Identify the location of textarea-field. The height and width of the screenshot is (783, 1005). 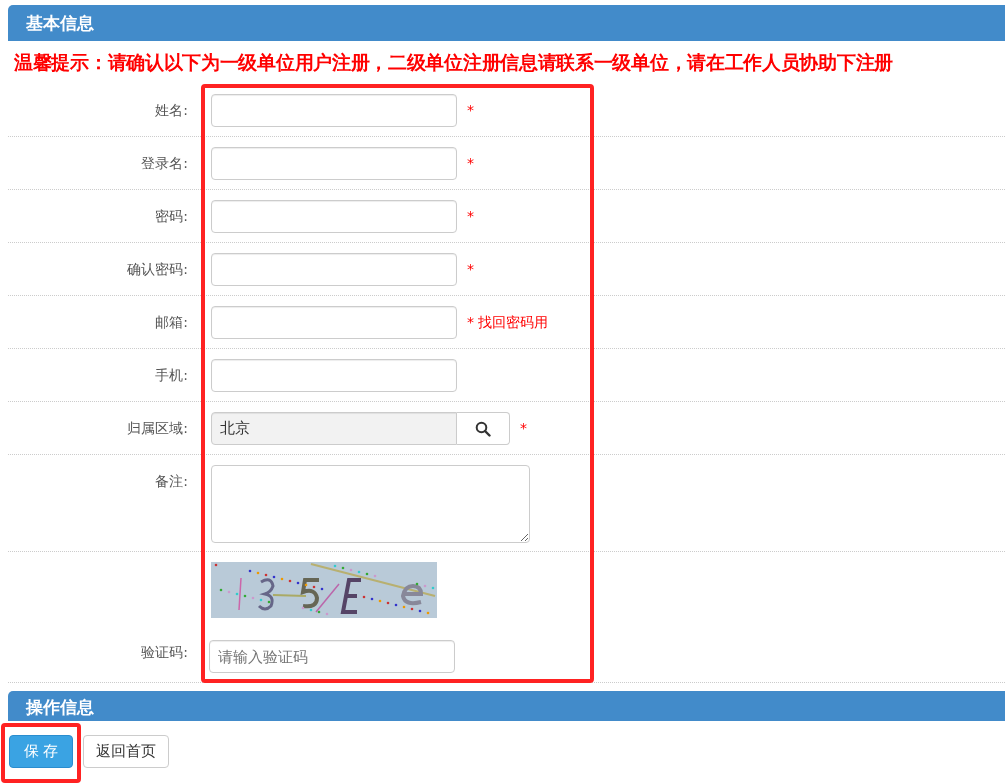
(370, 504).